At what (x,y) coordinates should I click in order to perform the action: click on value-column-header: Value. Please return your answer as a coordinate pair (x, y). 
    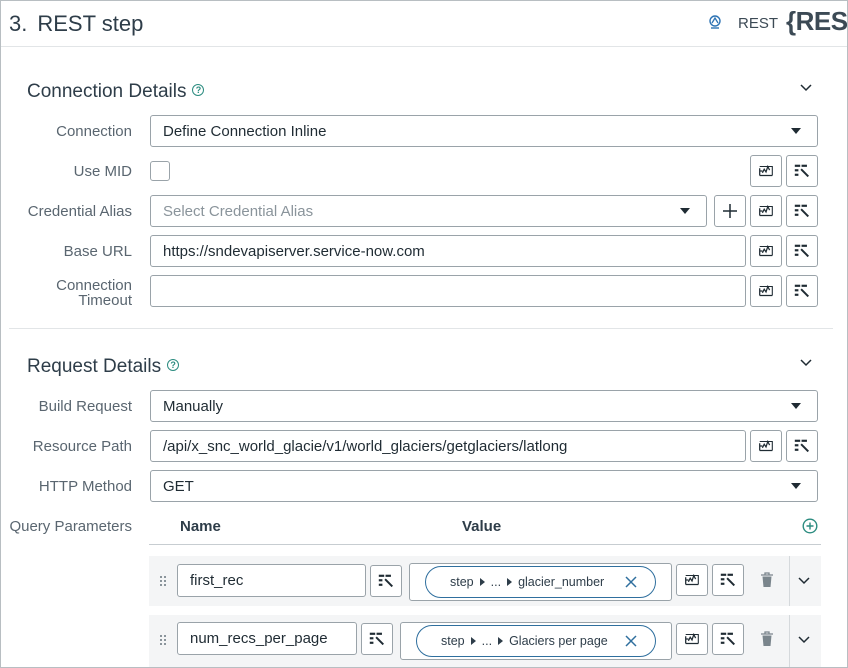
    Looking at the image, I should click on (482, 526).